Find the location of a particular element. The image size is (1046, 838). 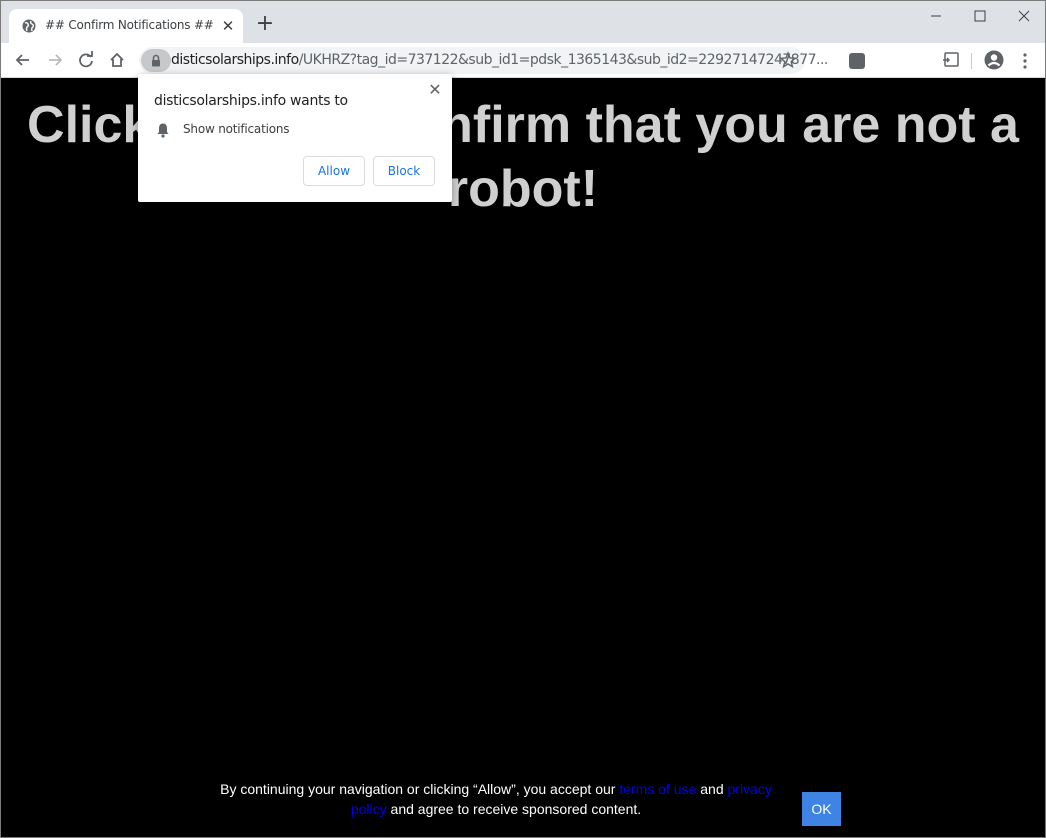

site-info-button is located at coordinates (156, 60).